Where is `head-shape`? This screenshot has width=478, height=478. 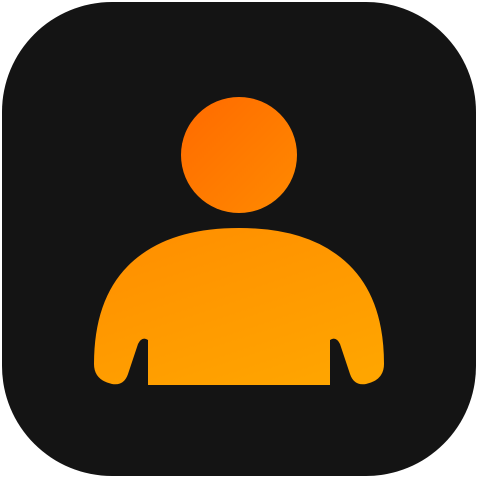
head-shape is located at coordinates (239, 155).